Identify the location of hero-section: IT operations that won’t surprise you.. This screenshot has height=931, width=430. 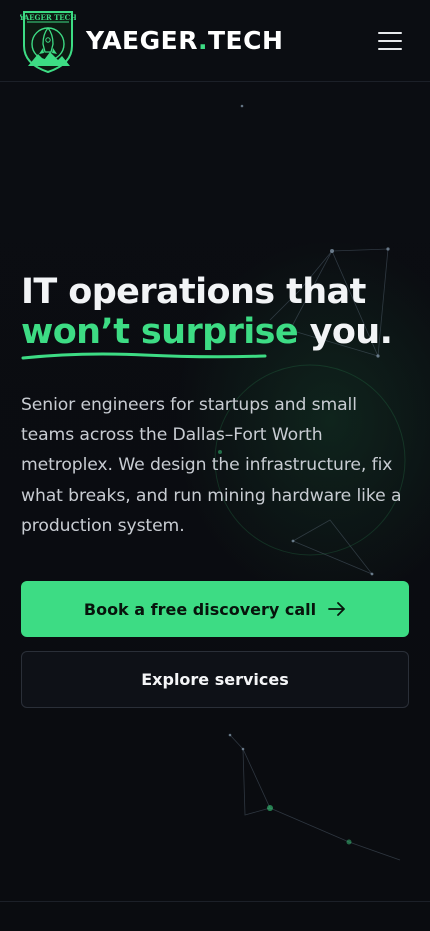
(216, 316).